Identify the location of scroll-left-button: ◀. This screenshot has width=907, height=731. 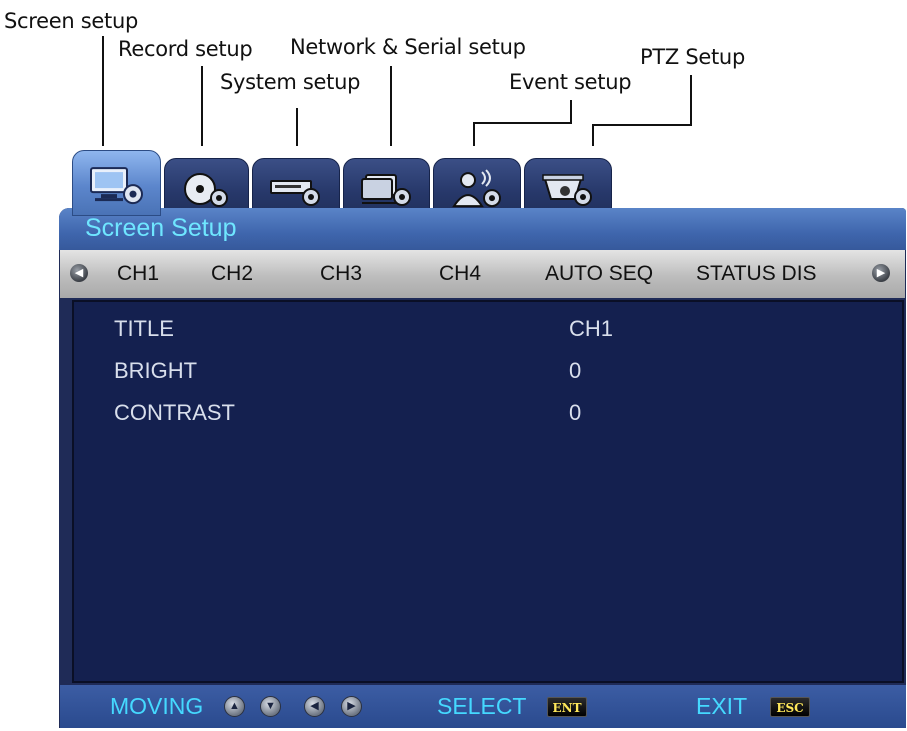
(79, 273).